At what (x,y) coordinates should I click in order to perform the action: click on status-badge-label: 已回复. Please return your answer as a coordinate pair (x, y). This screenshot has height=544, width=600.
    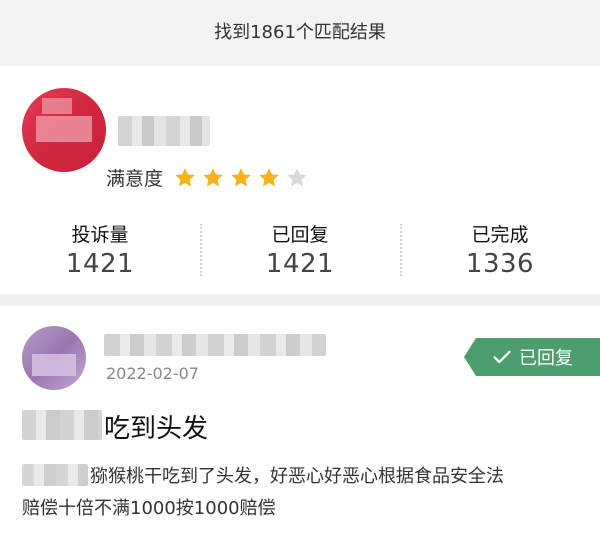
    Looking at the image, I should click on (546, 358).